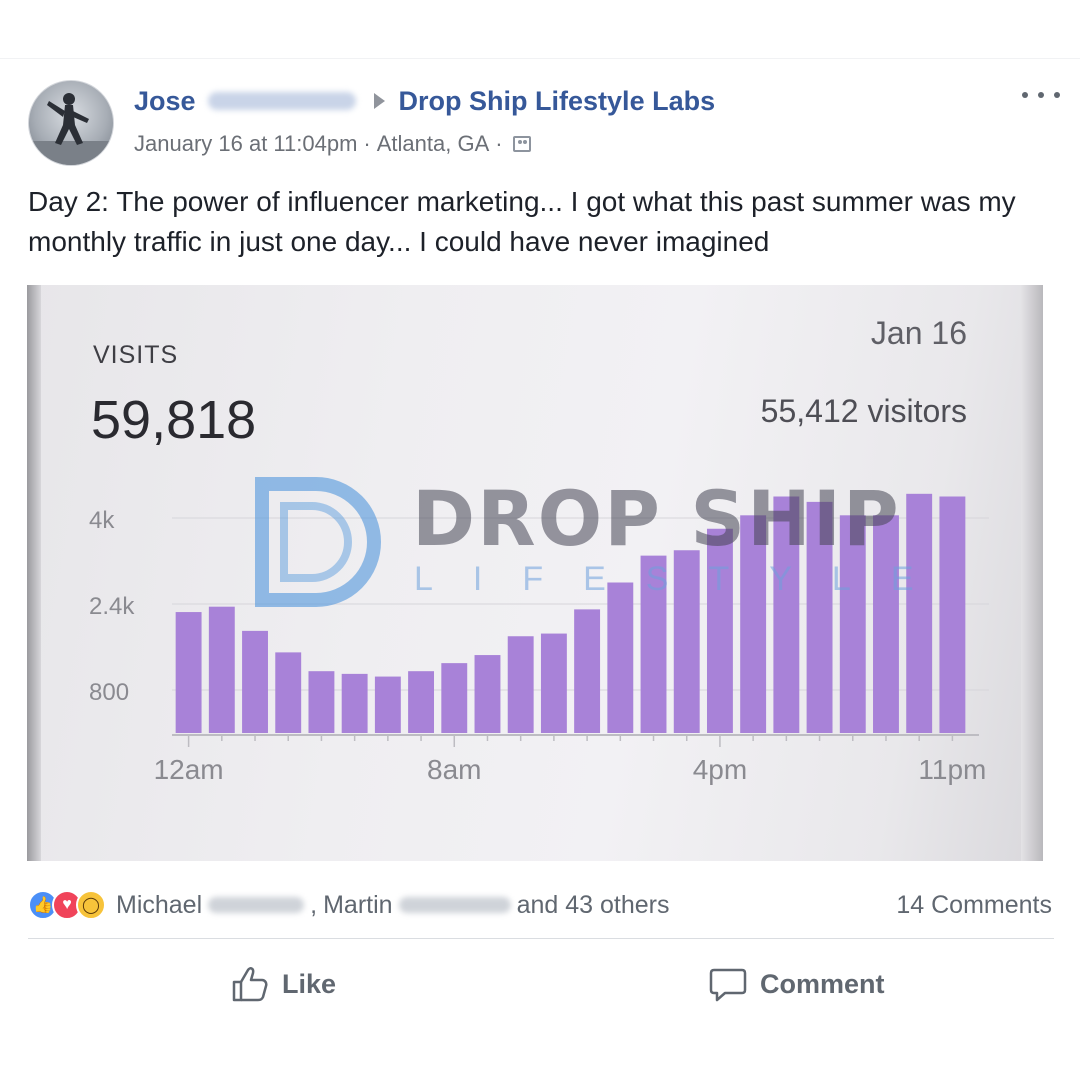 This screenshot has width=1080, height=1081. What do you see at coordinates (728, 985) in the screenshot?
I see `comment-bubble-icon` at bounding box center [728, 985].